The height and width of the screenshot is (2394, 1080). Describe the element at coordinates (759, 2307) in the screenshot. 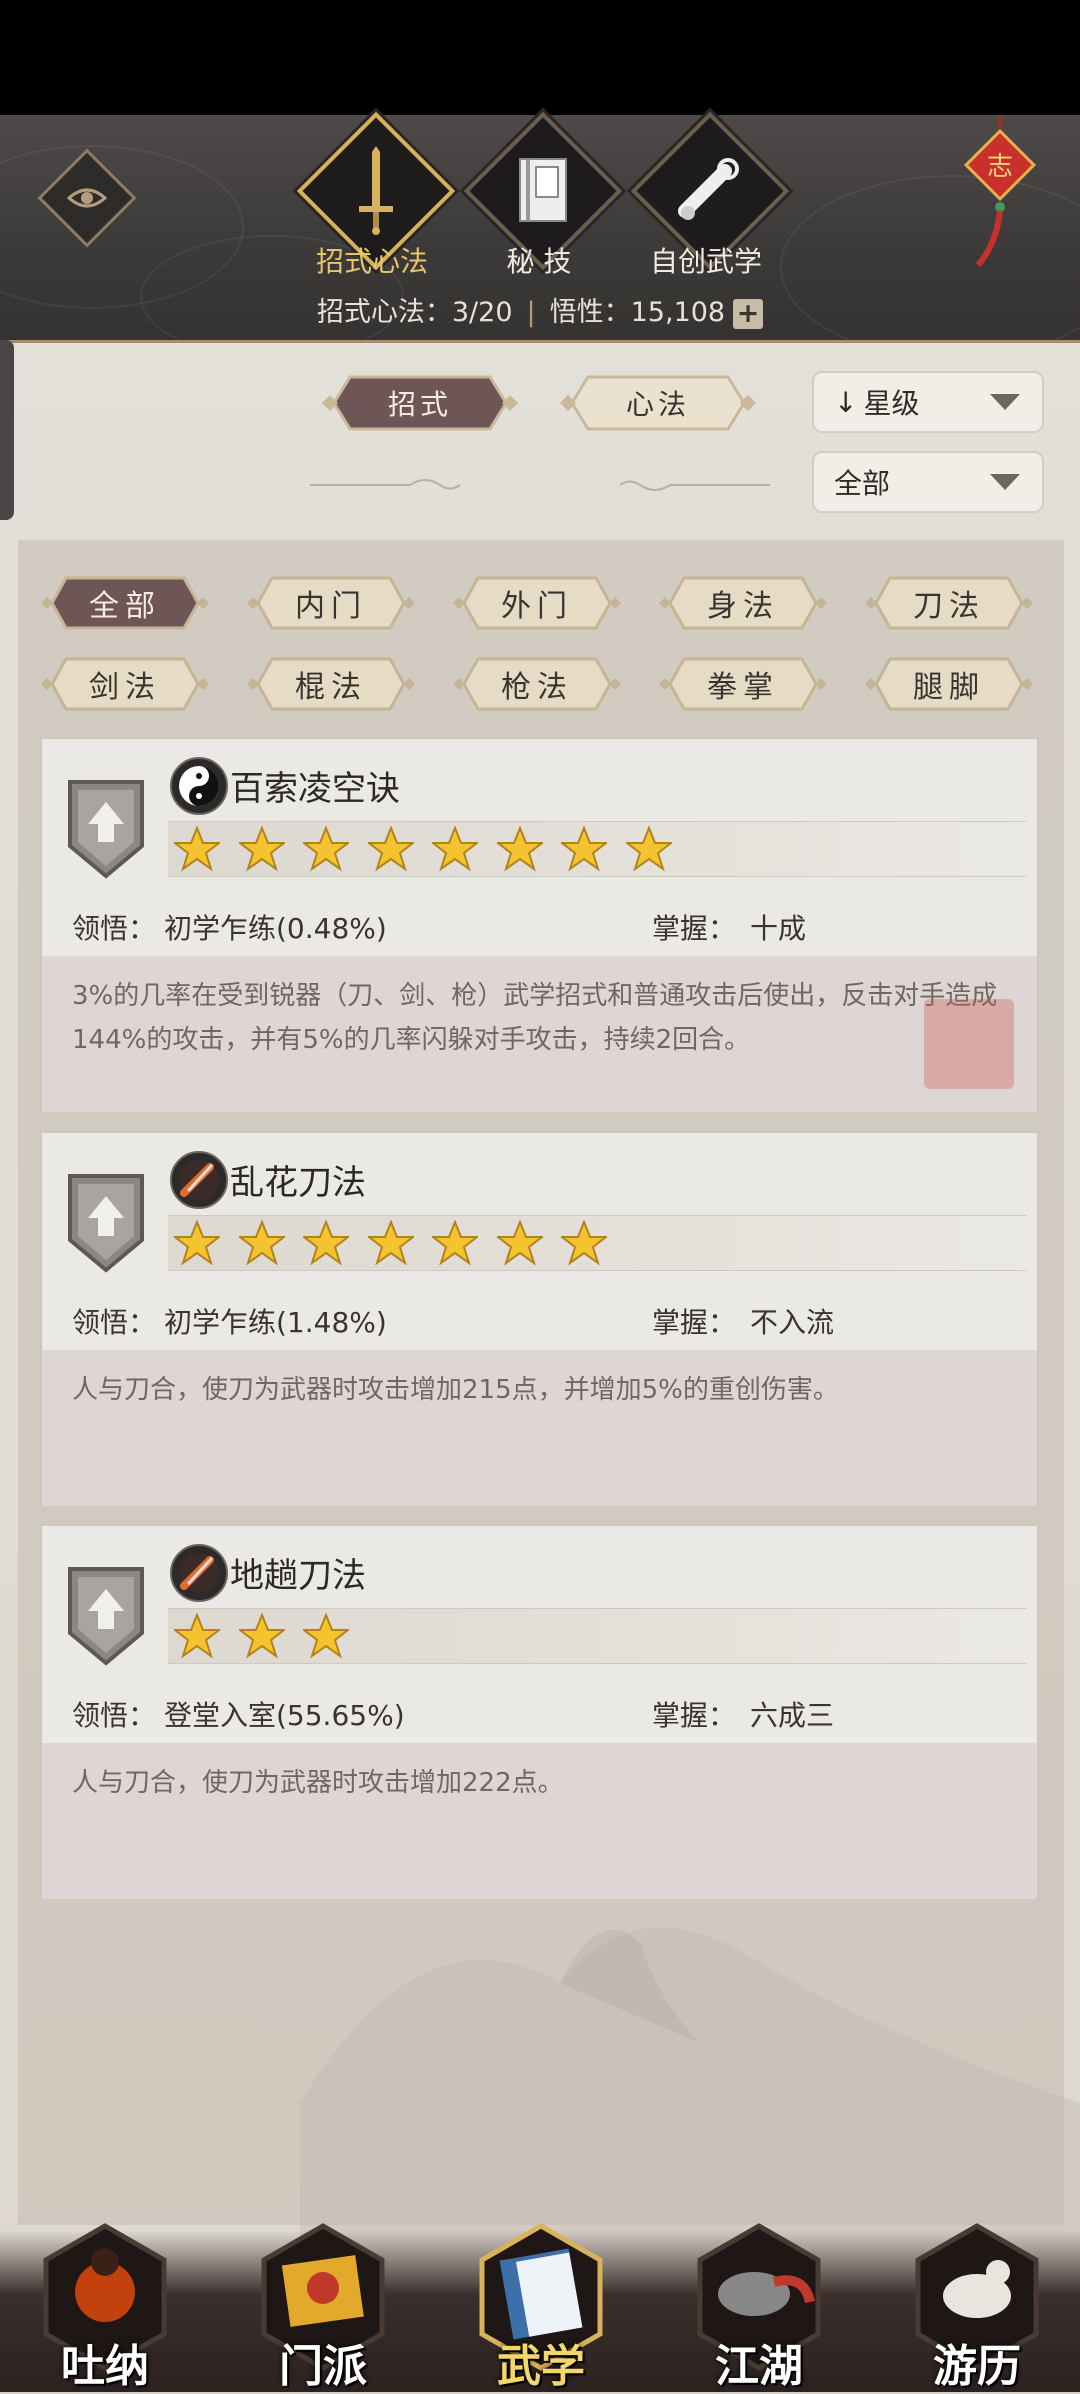

I see `nav-item: 江湖` at that location.